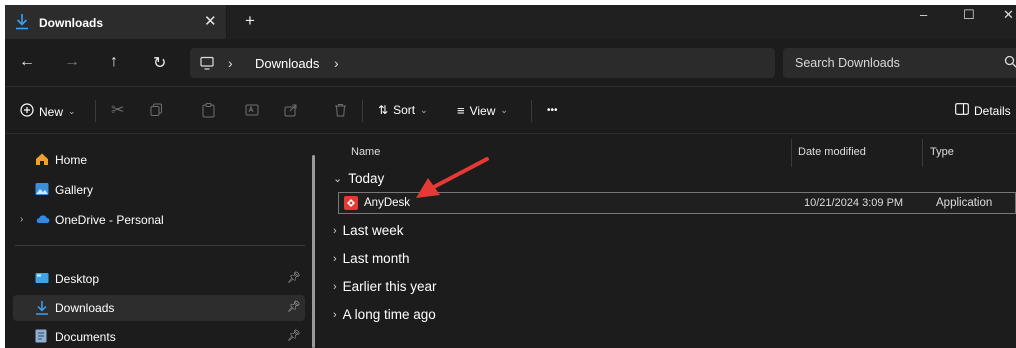  Describe the element at coordinates (964, 203) in the screenshot. I see `file-type: Application` at that location.